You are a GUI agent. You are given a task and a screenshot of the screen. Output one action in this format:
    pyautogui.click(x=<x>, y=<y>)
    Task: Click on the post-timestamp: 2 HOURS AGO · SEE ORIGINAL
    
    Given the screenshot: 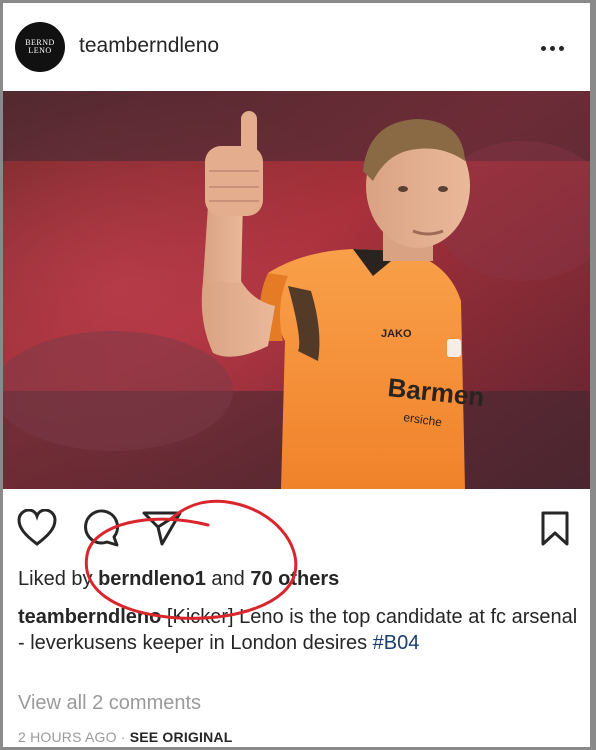 What is the action you would take?
    pyautogui.click(x=125, y=737)
    